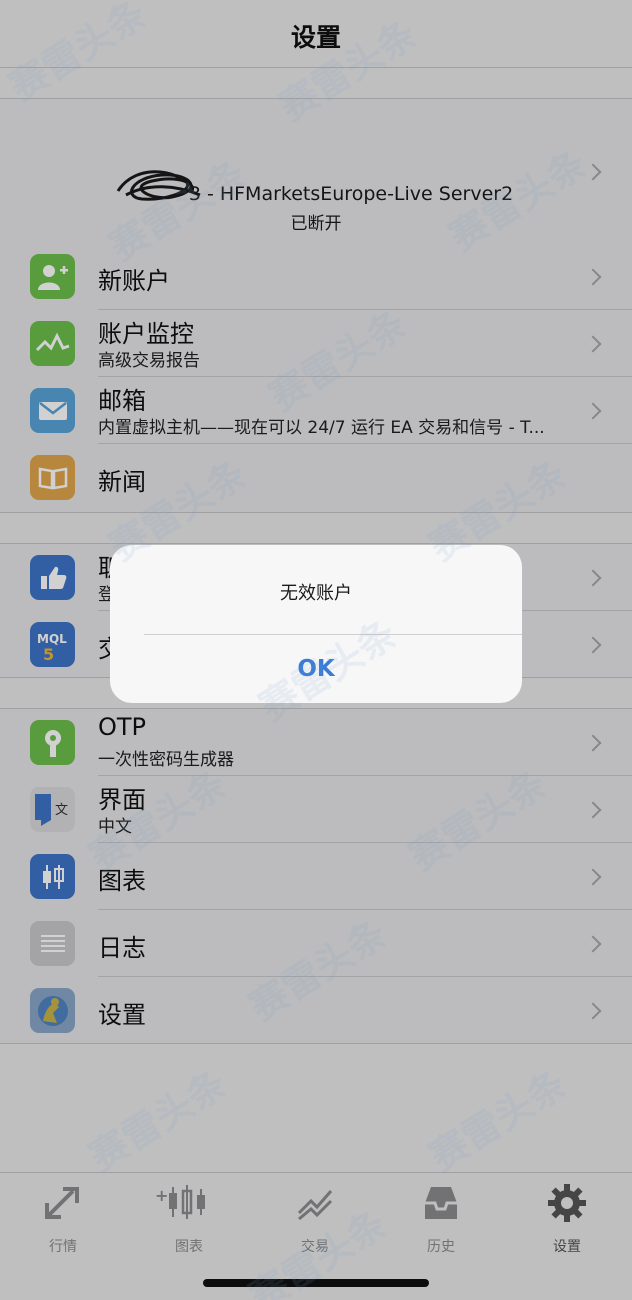 The width and height of the screenshot is (632, 1300). Describe the element at coordinates (316, 669) in the screenshot. I see `alert-ok-button: OK` at that location.